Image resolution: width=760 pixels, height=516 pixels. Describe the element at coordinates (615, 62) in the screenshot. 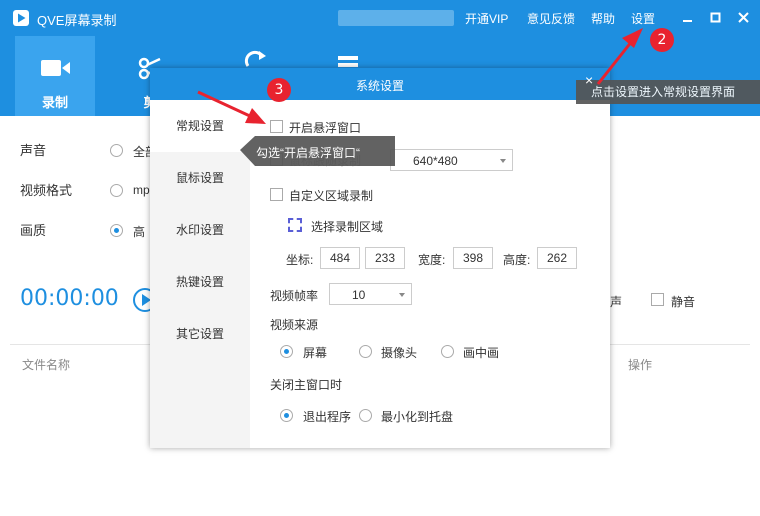

I see `arrow-to-settings` at that location.